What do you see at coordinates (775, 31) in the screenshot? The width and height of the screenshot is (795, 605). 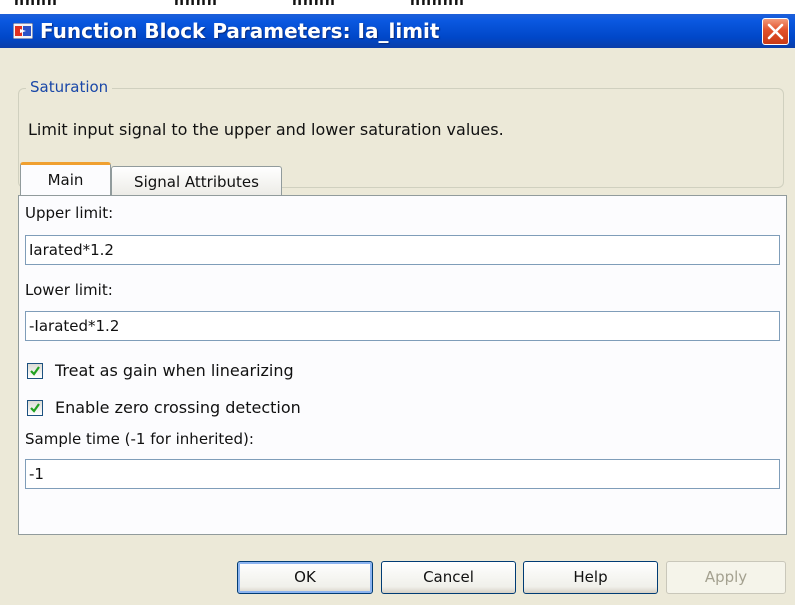 I see `close-button` at bounding box center [775, 31].